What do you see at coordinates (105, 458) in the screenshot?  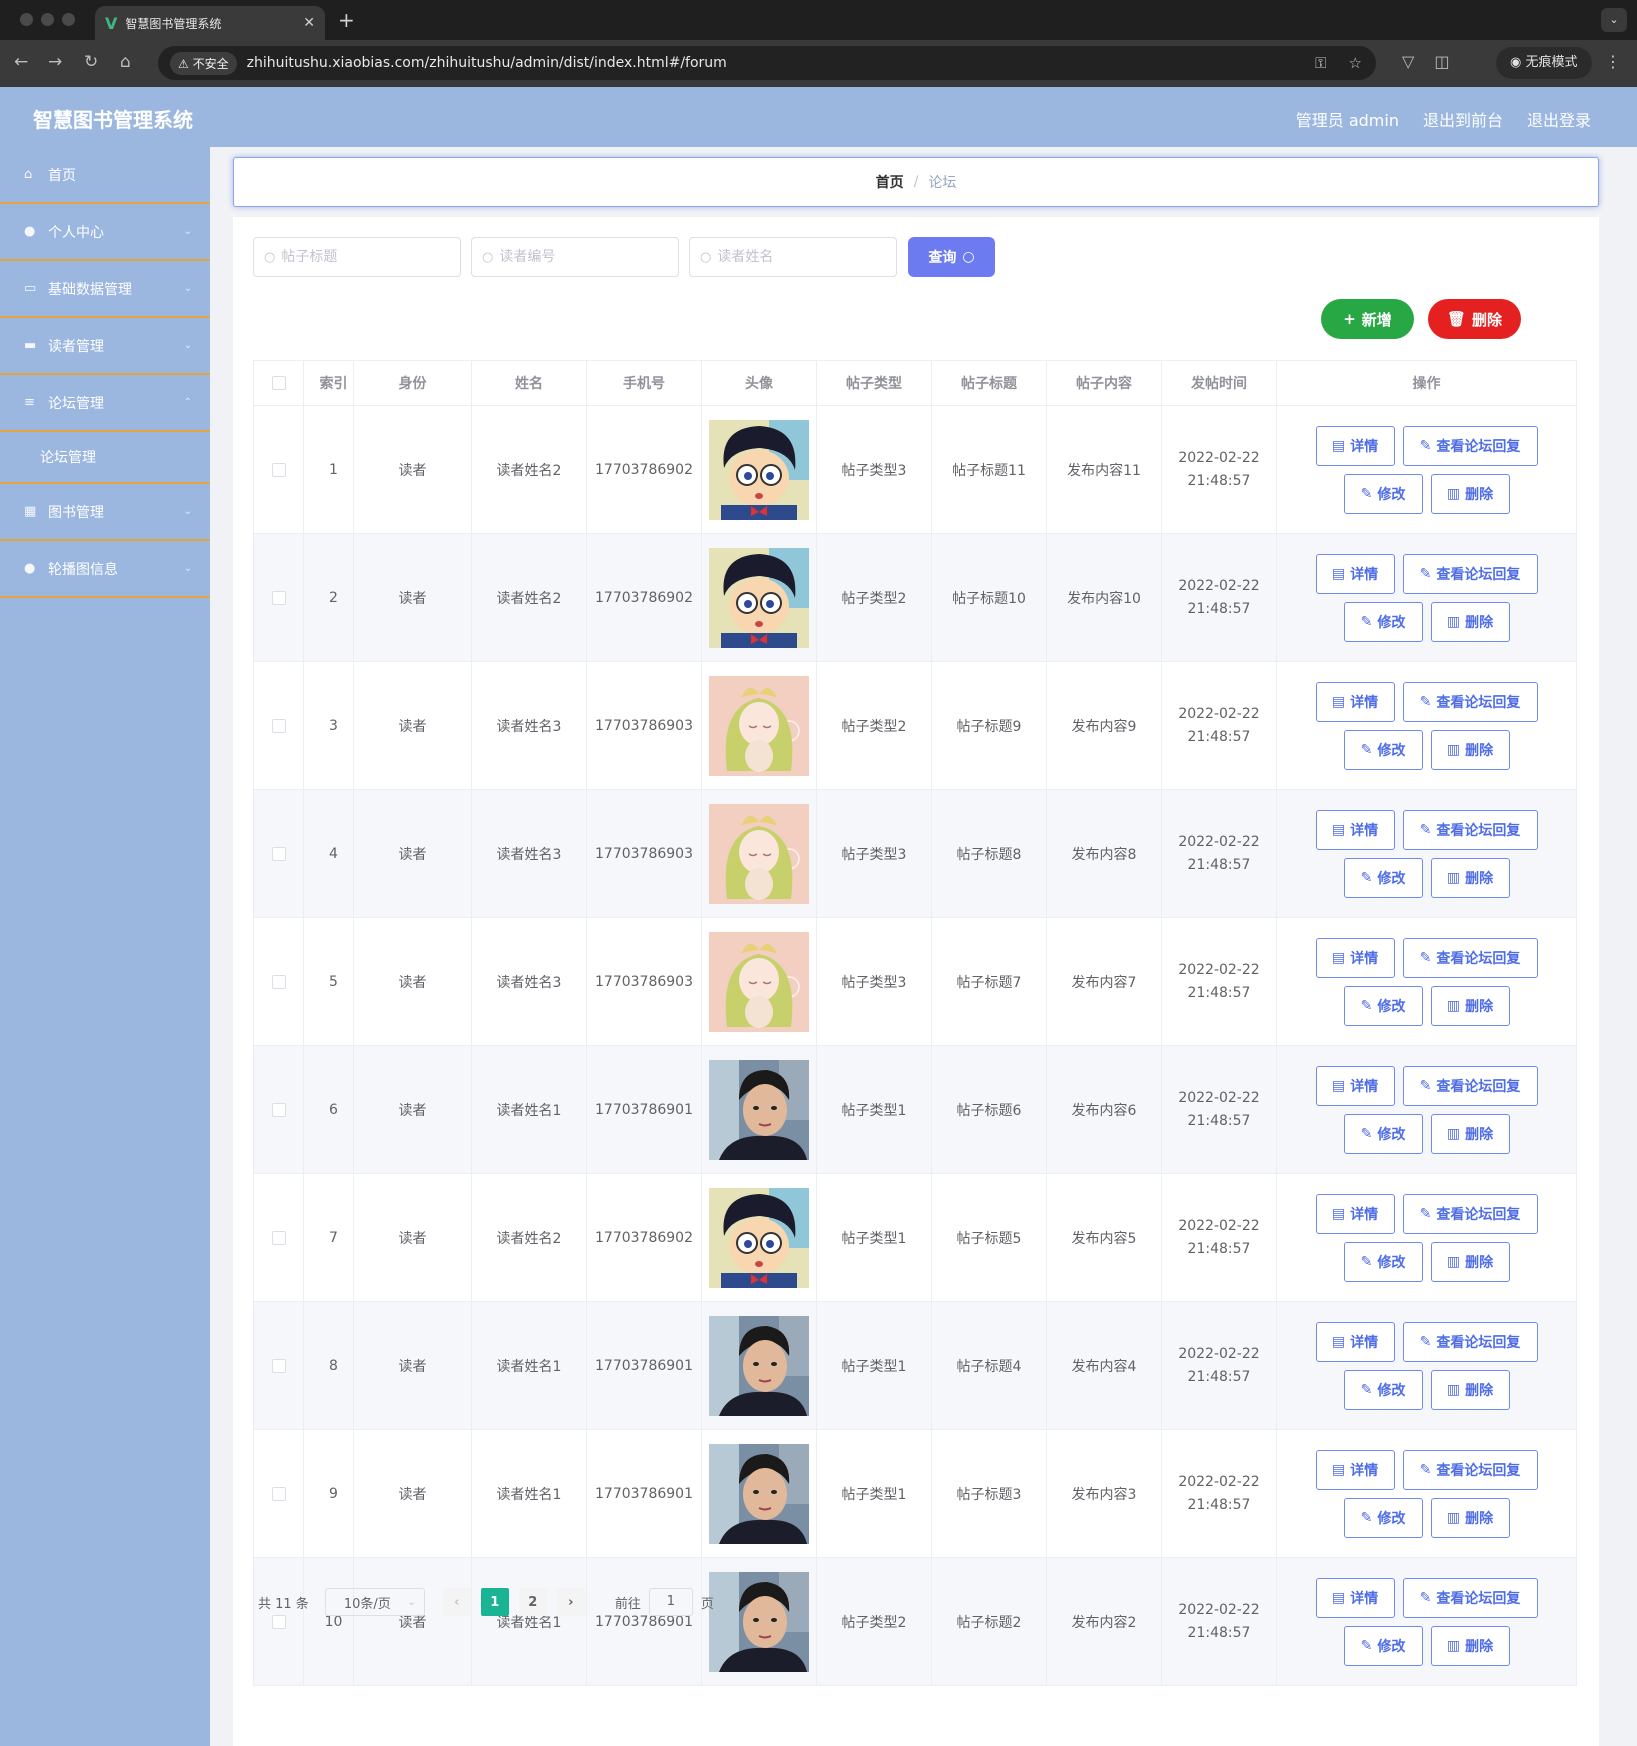 I see `sidebar-subitem-forum: 论坛管理` at bounding box center [105, 458].